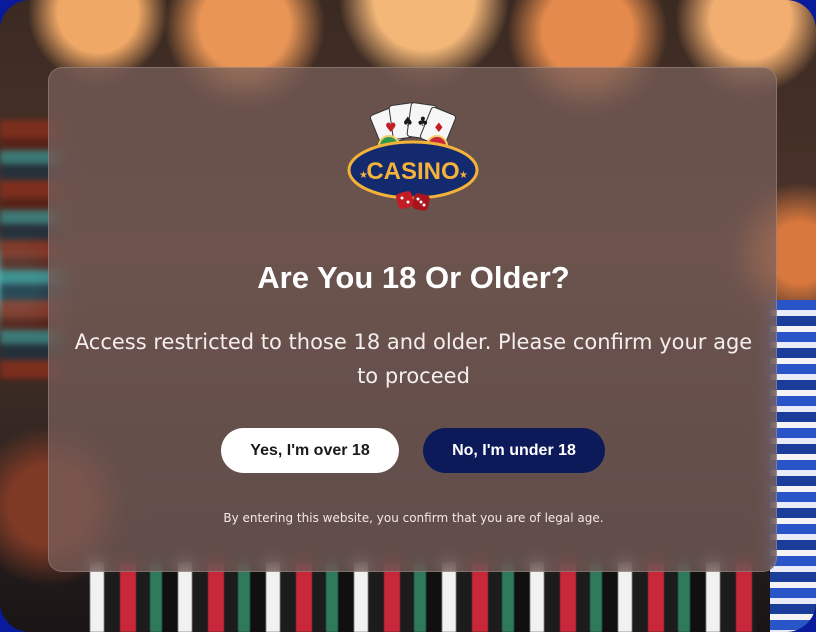  What do you see at coordinates (412, 171) in the screenshot?
I see `logo-text: CASINO` at bounding box center [412, 171].